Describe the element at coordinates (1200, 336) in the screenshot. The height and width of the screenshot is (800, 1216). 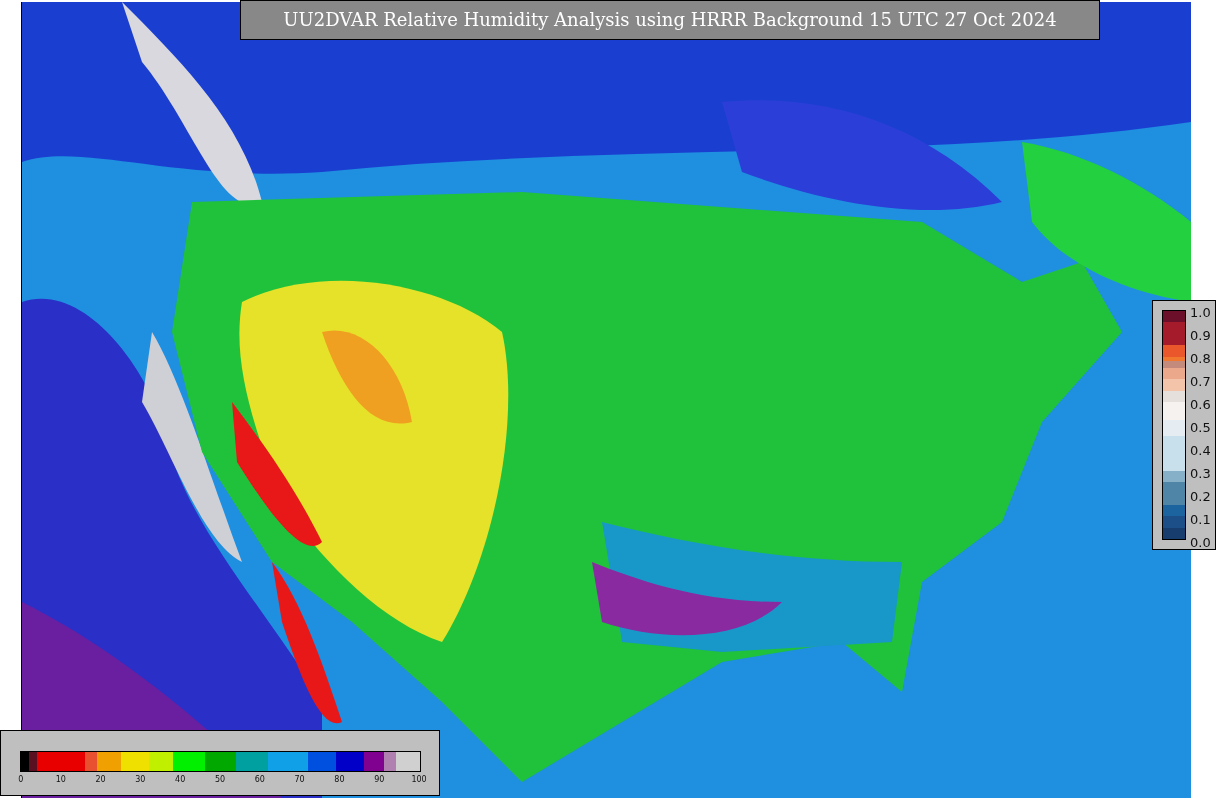
I see `colorbar-tick-label: 0.9` at that location.